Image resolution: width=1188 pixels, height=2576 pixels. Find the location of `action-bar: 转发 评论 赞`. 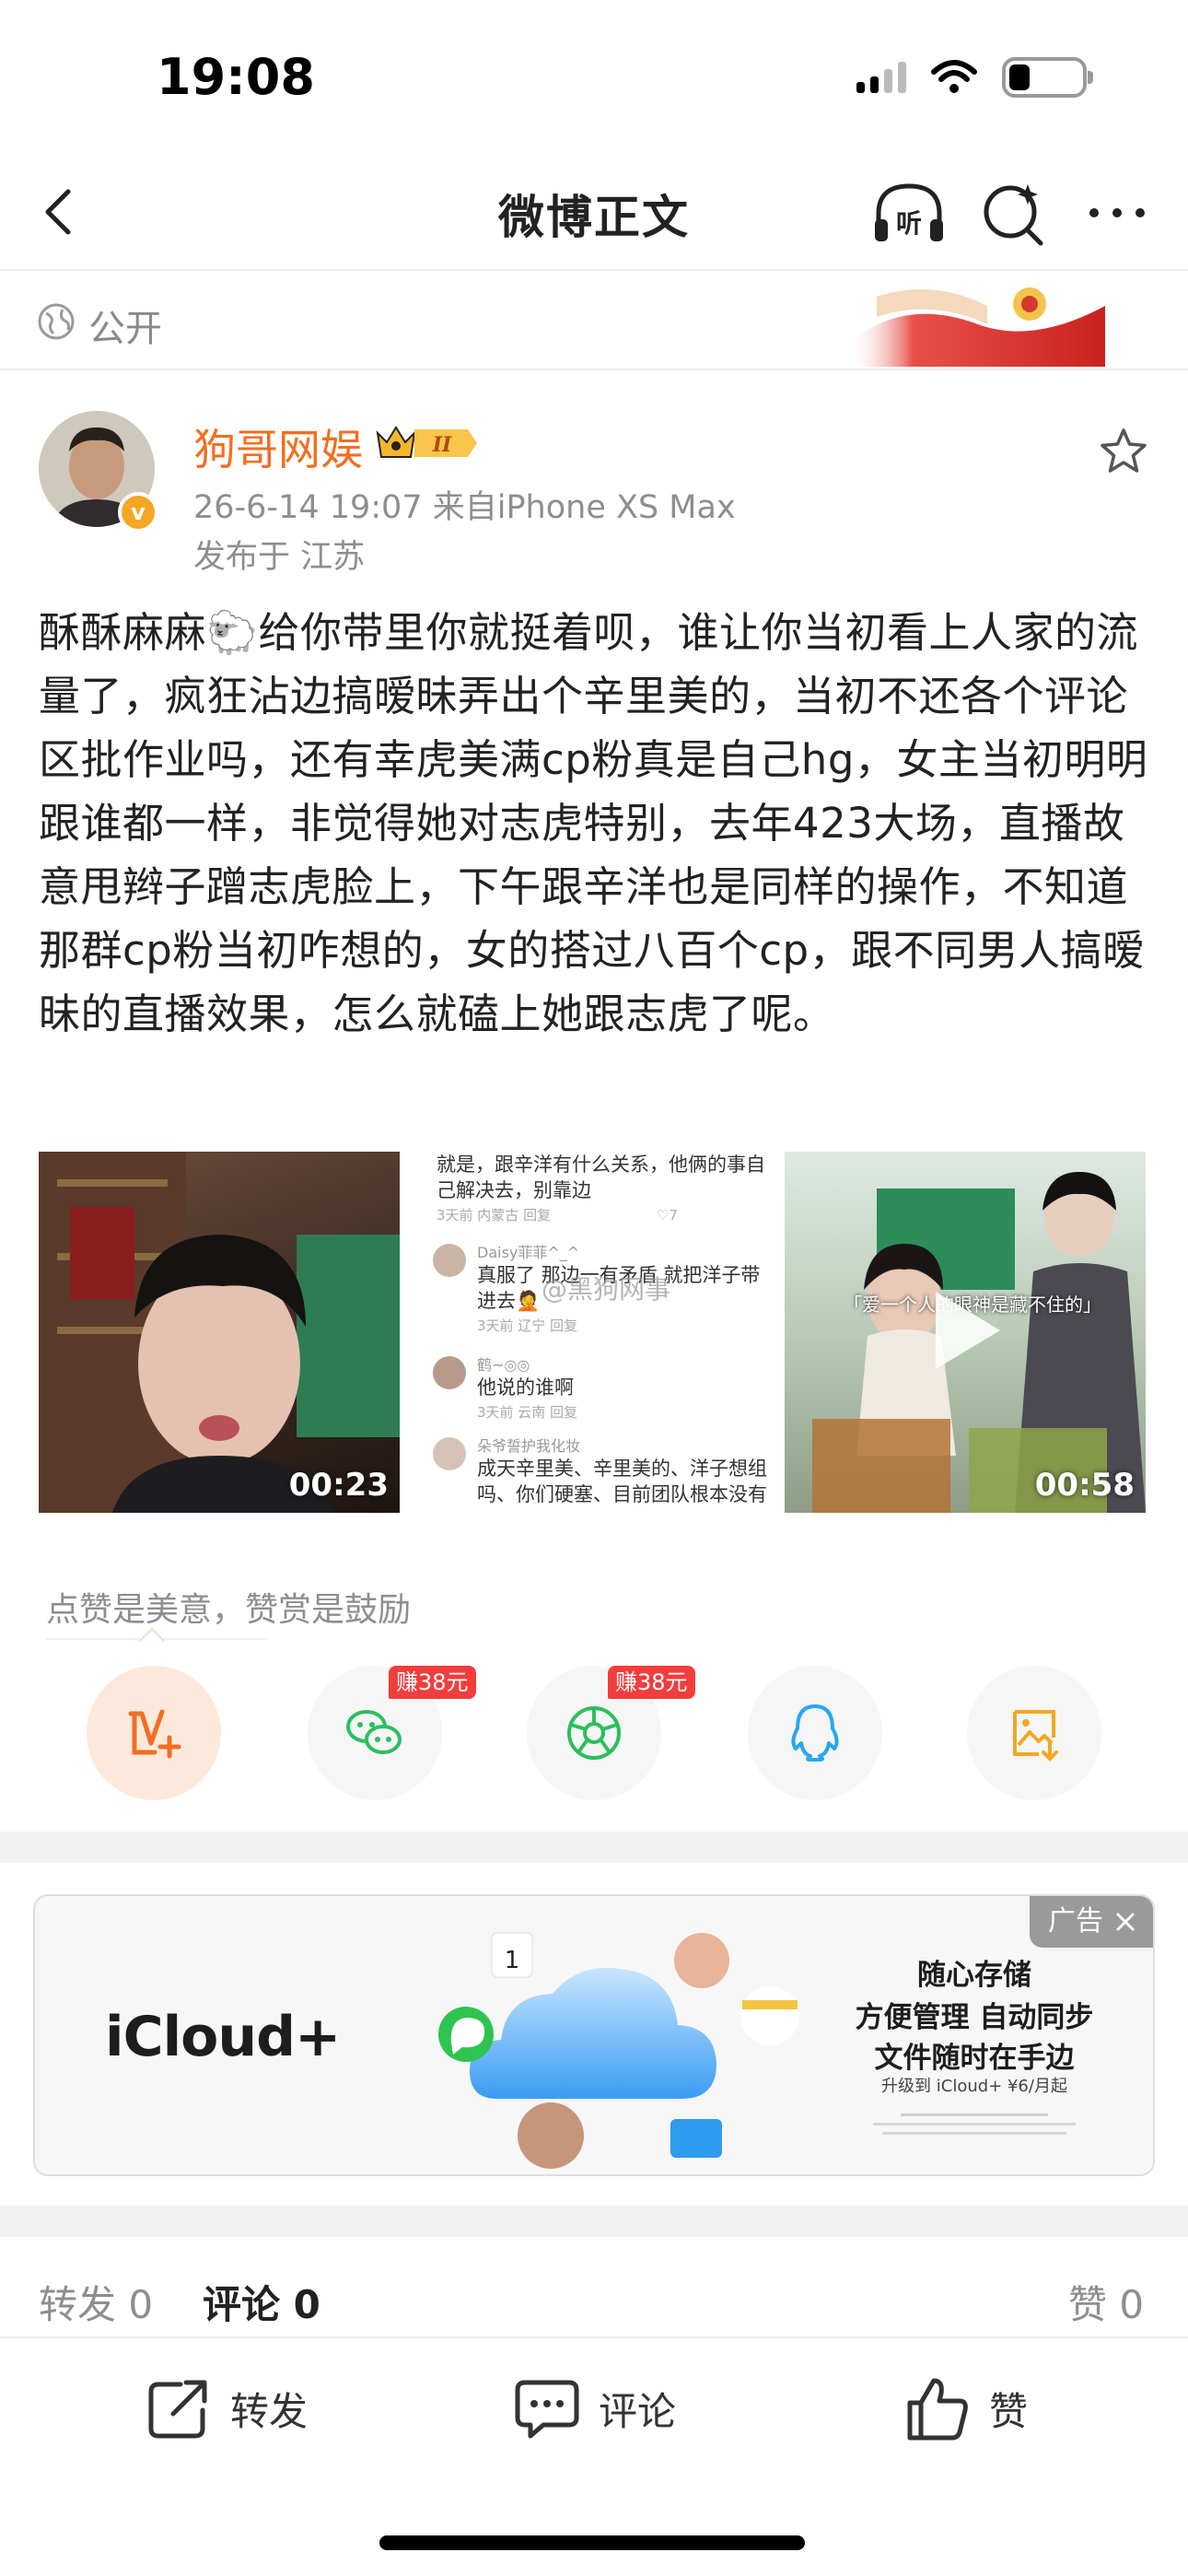

action-bar: 转发 评论 赞 is located at coordinates (594, 2412).